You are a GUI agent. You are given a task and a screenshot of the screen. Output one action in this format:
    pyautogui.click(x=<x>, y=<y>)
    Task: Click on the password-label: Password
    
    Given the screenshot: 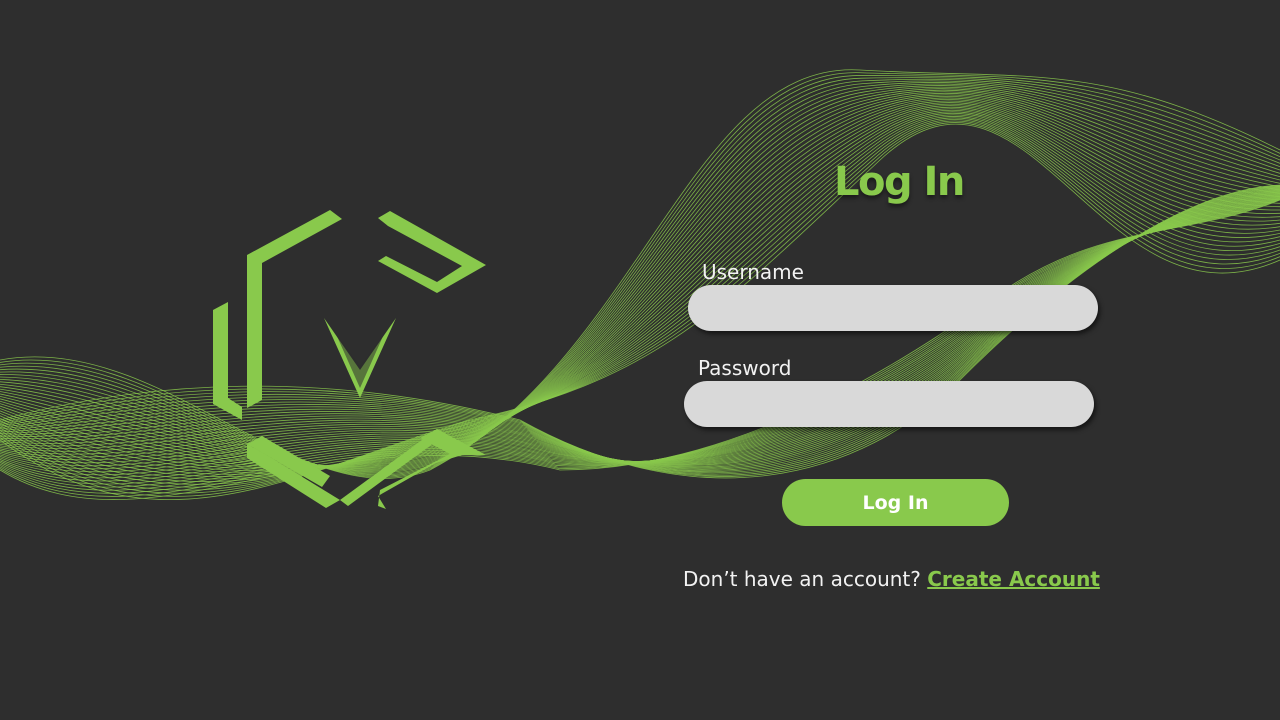 What is the action you would take?
    pyautogui.click(x=745, y=368)
    